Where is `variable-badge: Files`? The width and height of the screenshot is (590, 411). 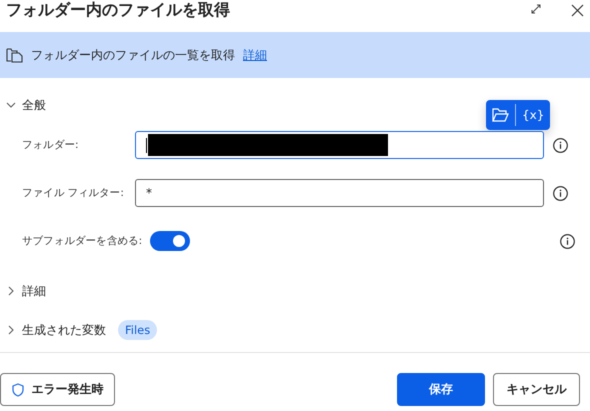
variable-badge: Files is located at coordinates (138, 330).